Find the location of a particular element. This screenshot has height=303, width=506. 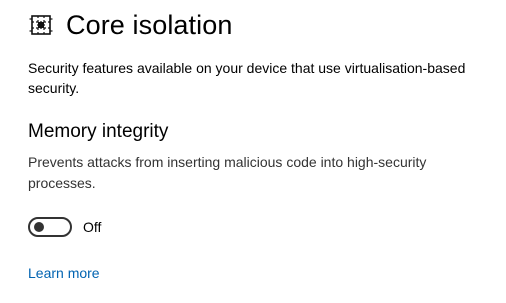

learn-more-link: Learn more is located at coordinates (64, 273).